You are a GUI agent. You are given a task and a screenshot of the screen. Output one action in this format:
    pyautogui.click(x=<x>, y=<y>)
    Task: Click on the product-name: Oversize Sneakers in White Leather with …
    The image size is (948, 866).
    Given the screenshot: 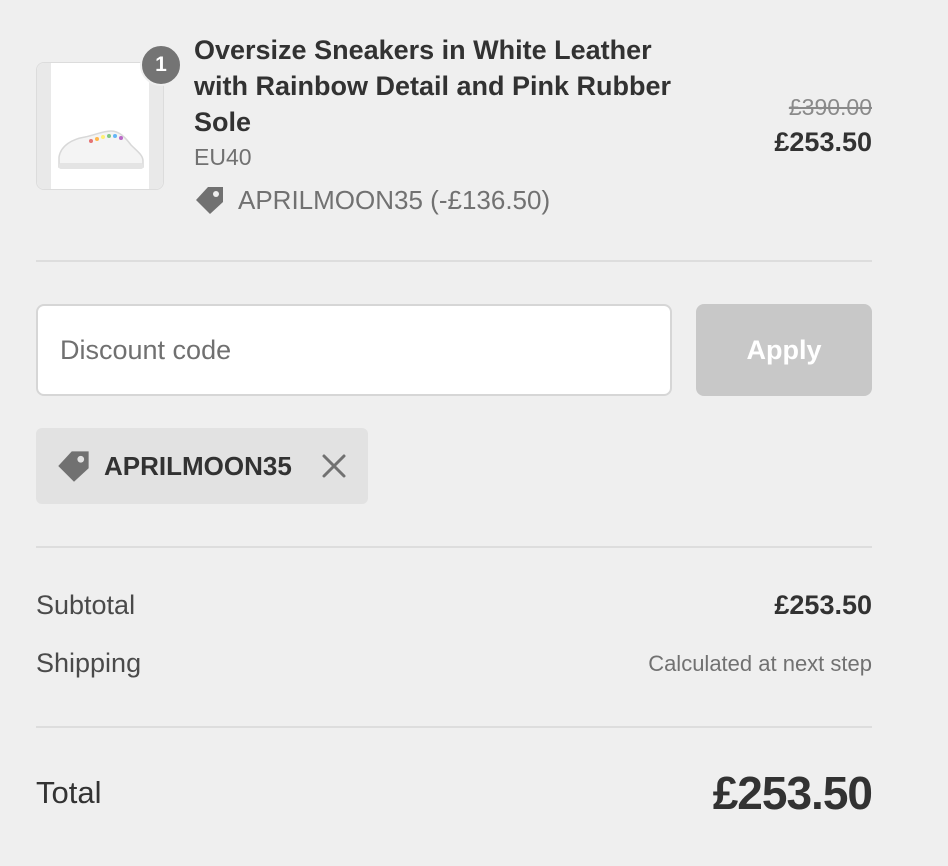 What is the action you would take?
    pyautogui.click(x=433, y=86)
    